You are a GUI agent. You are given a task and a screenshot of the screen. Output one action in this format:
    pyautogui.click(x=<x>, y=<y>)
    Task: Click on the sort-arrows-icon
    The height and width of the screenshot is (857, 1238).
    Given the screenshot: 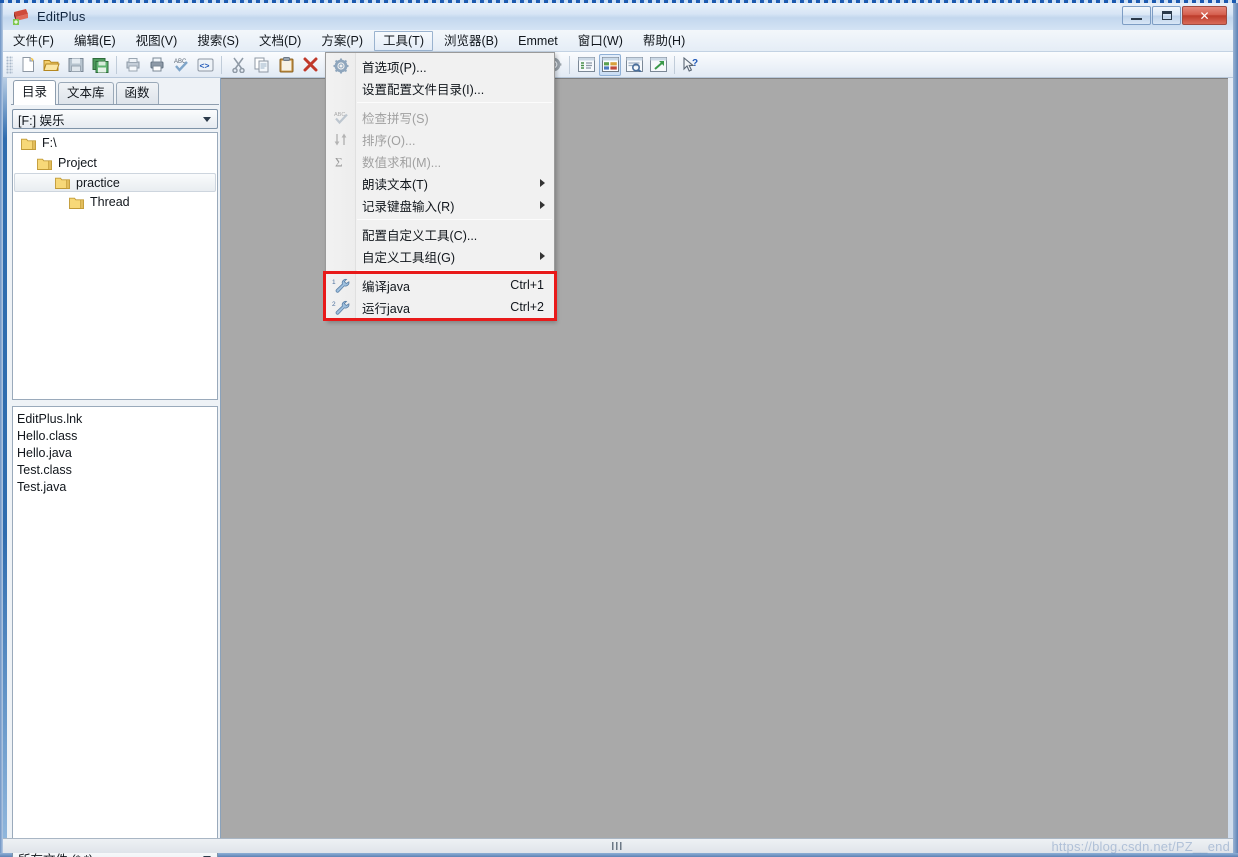 What is the action you would take?
    pyautogui.click(x=341, y=139)
    